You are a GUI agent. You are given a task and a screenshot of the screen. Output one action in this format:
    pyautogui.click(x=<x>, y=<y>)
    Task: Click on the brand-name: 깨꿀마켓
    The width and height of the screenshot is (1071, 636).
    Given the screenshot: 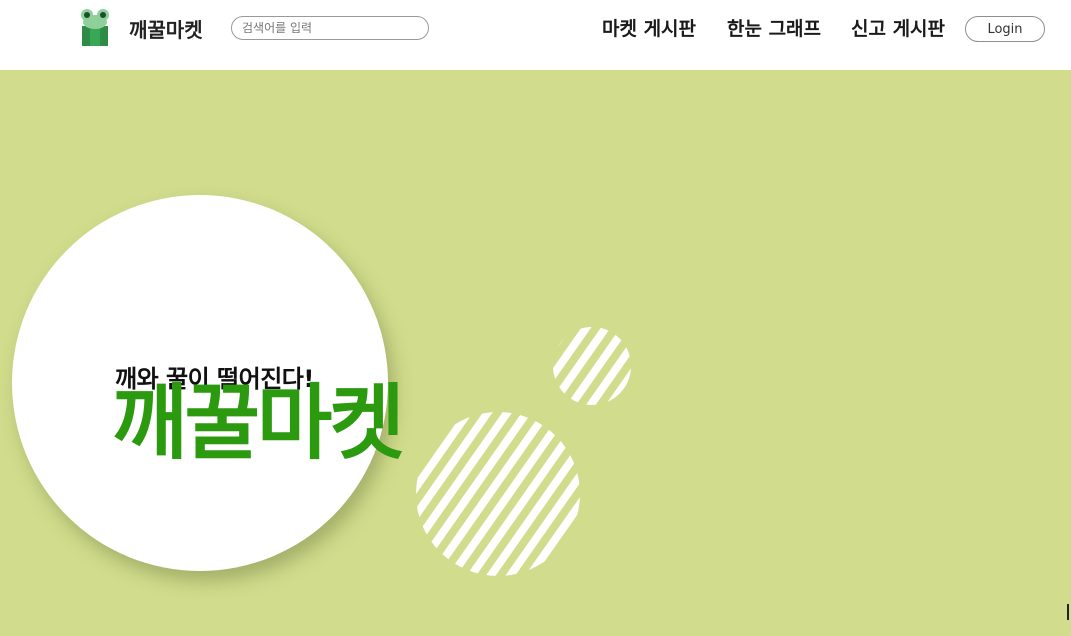 What is the action you would take?
    pyautogui.click(x=166, y=28)
    